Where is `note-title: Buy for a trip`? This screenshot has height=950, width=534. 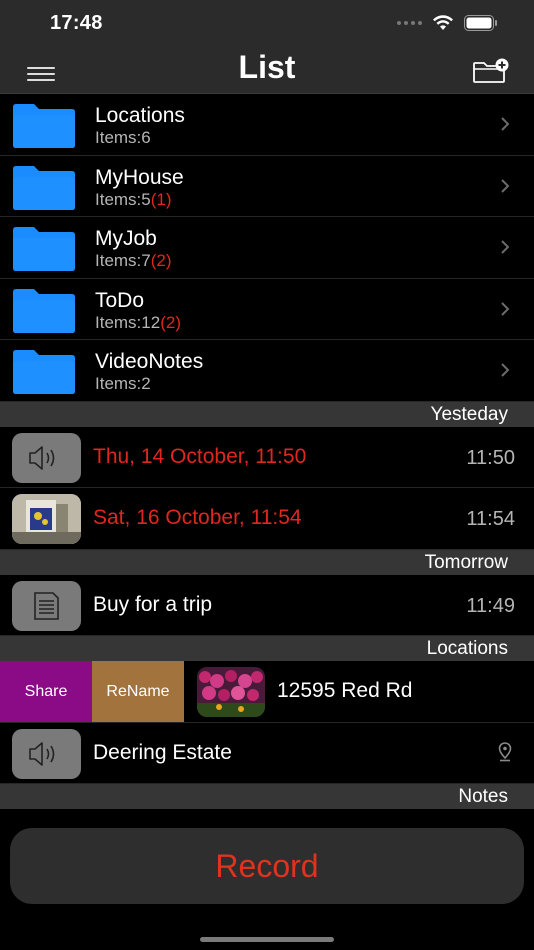
note-title: Buy for a trip is located at coordinates (153, 604).